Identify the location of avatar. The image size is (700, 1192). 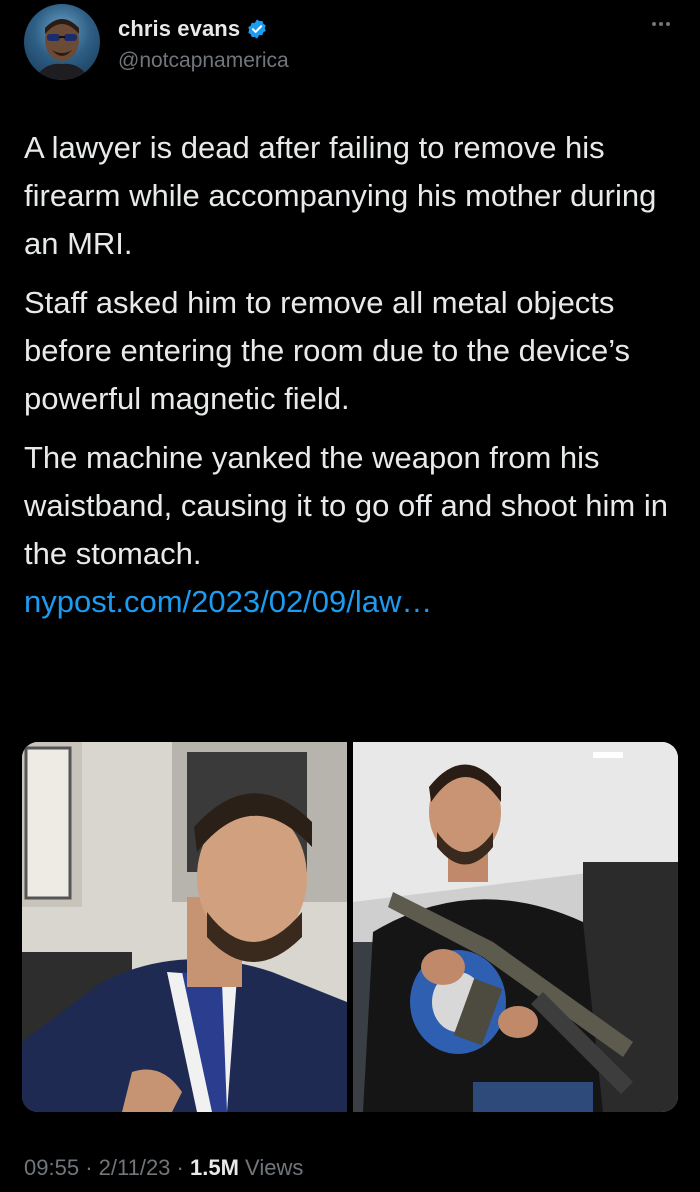
(62, 42).